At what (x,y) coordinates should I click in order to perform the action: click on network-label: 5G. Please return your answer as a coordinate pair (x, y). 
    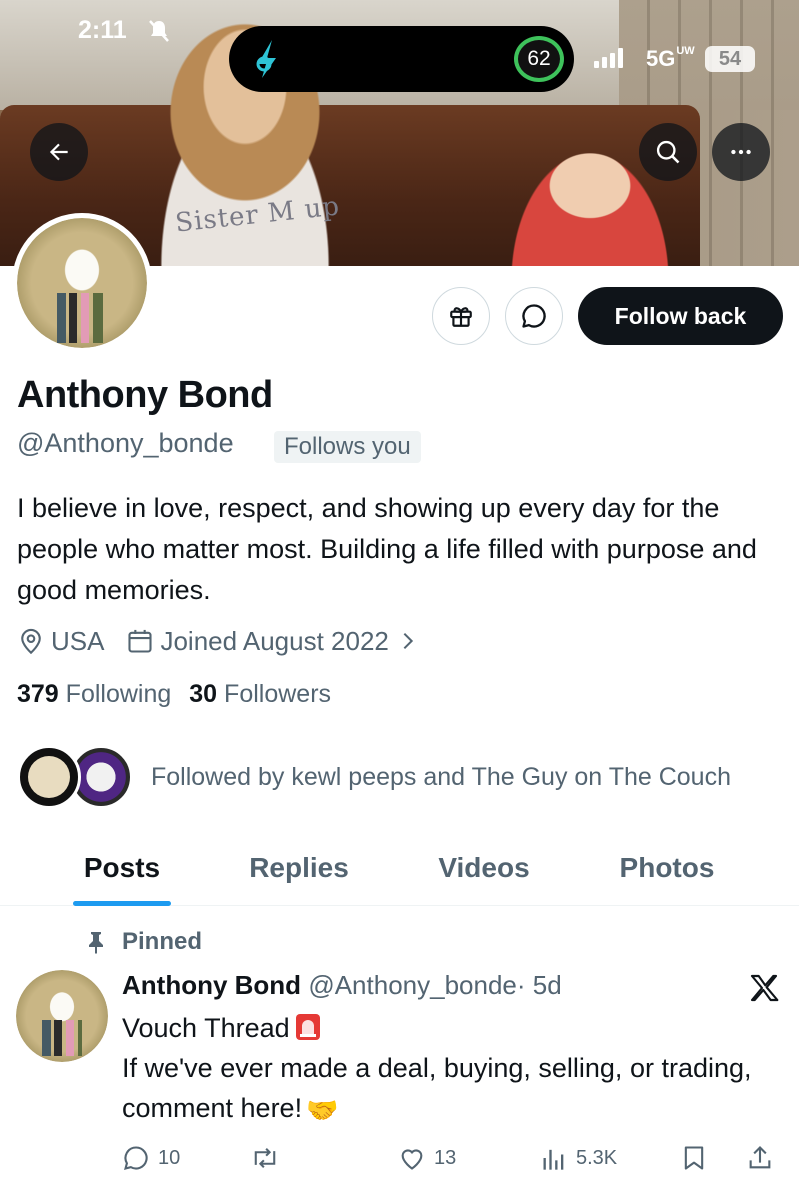
    Looking at the image, I should click on (661, 58).